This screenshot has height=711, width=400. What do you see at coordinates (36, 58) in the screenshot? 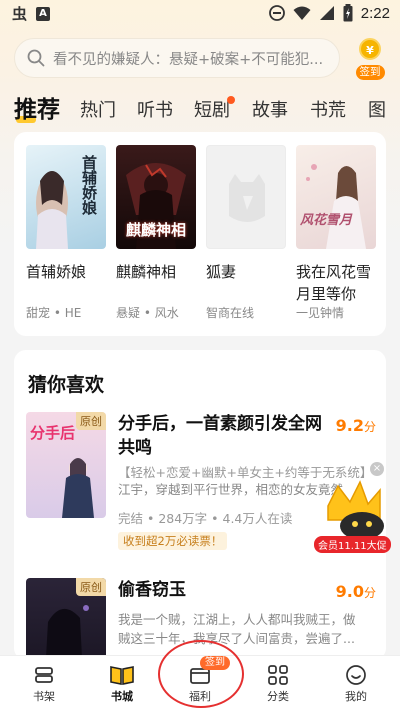
I see `search-icon` at bounding box center [36, 58].